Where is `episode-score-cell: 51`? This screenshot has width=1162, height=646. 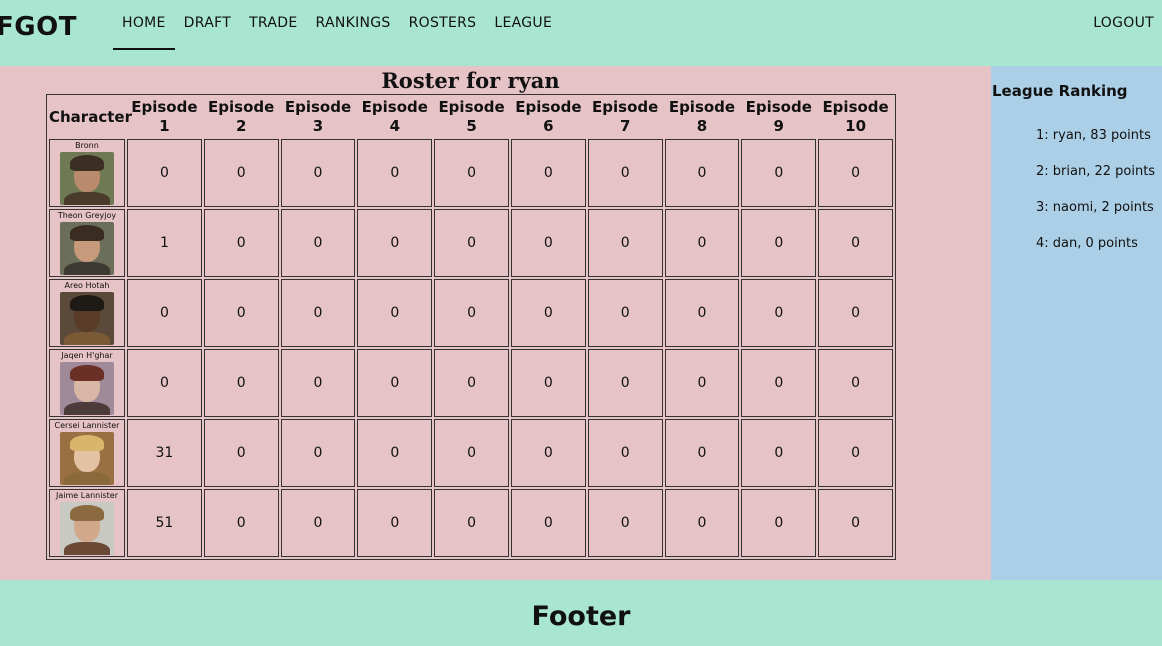
episode-score-cell: 51 is located at coordinates (164, 523).